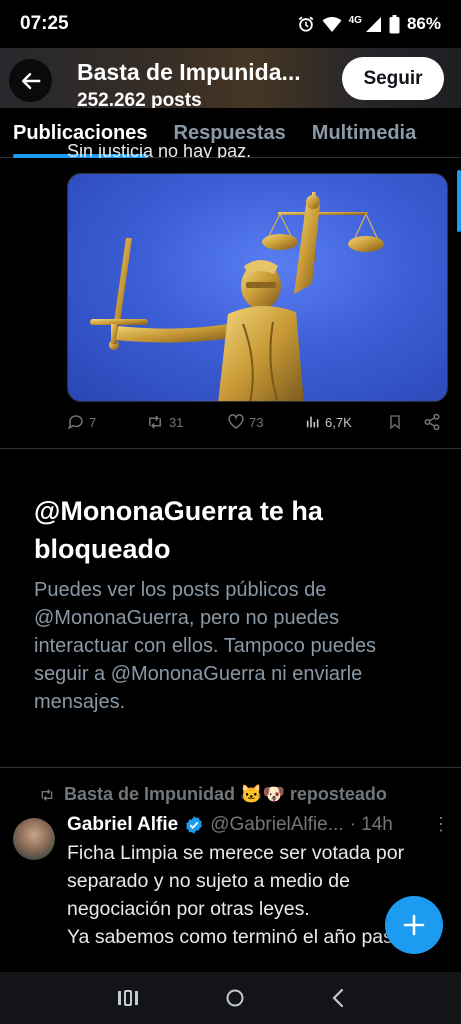 The width and height of the screenshot is (461, 1024). I want to click on scrollbar, so click(459, 201).